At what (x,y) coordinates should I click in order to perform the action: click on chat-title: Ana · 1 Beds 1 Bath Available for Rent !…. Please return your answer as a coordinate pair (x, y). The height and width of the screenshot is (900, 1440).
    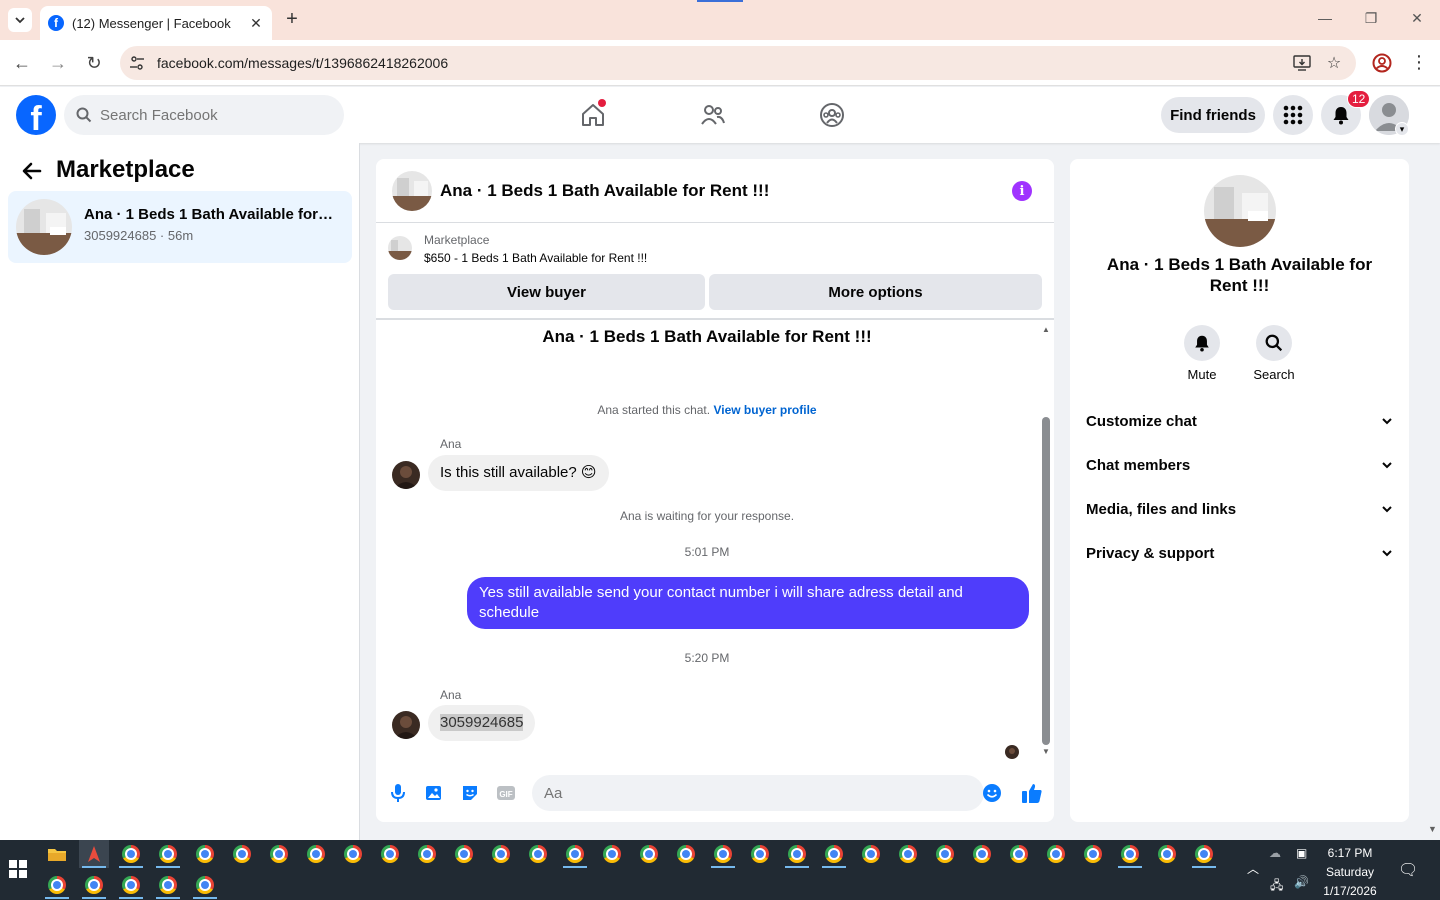
    Looking at the image, I should click on (604, 191).